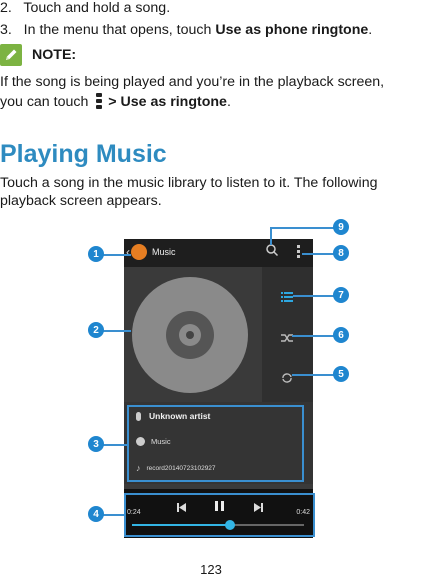 This screenshot has height=577, width=422. What do you see at coordinates (81, 201) in the screenshot?
I see `section-paragraph-line-2: playback screen appears.` at bounding box center [81, 201].